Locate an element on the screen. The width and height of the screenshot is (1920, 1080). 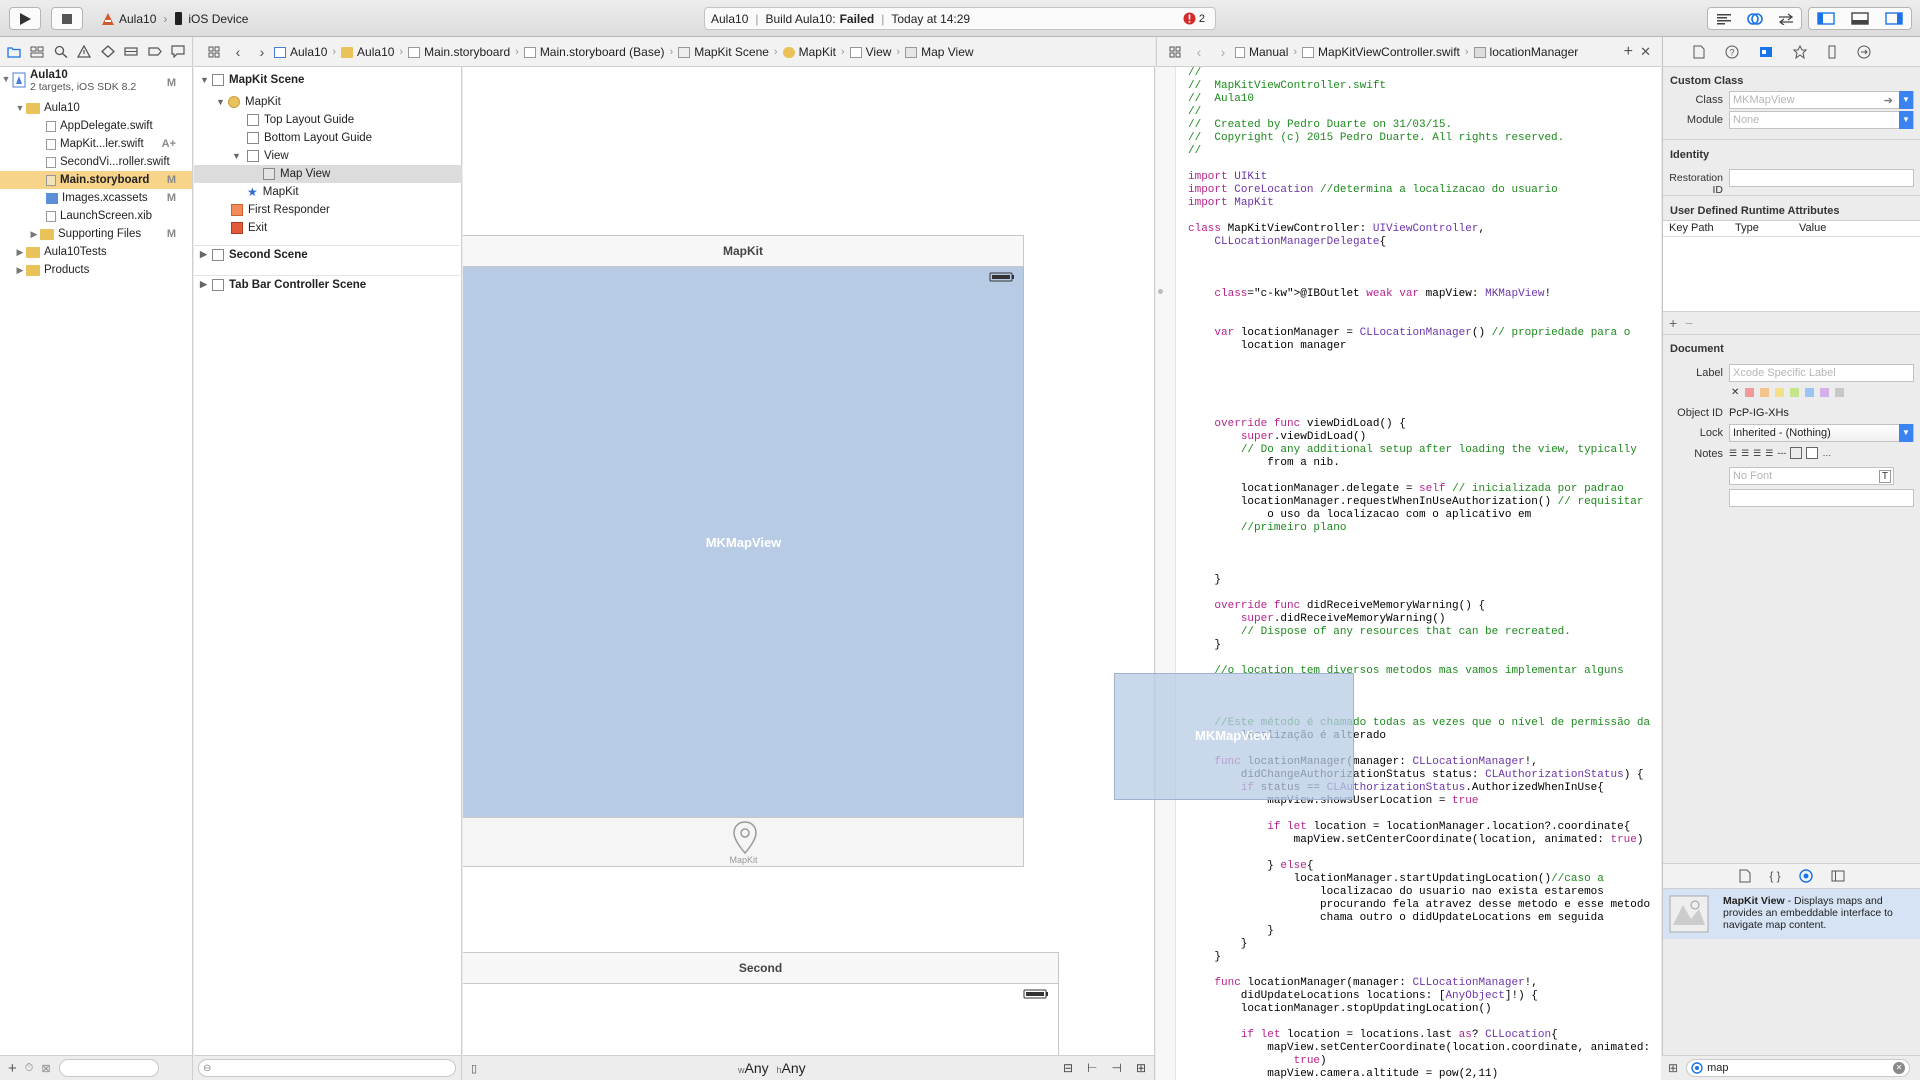
resolve-issues-icon: ⊞ is located at coordinates (1141, 1068).